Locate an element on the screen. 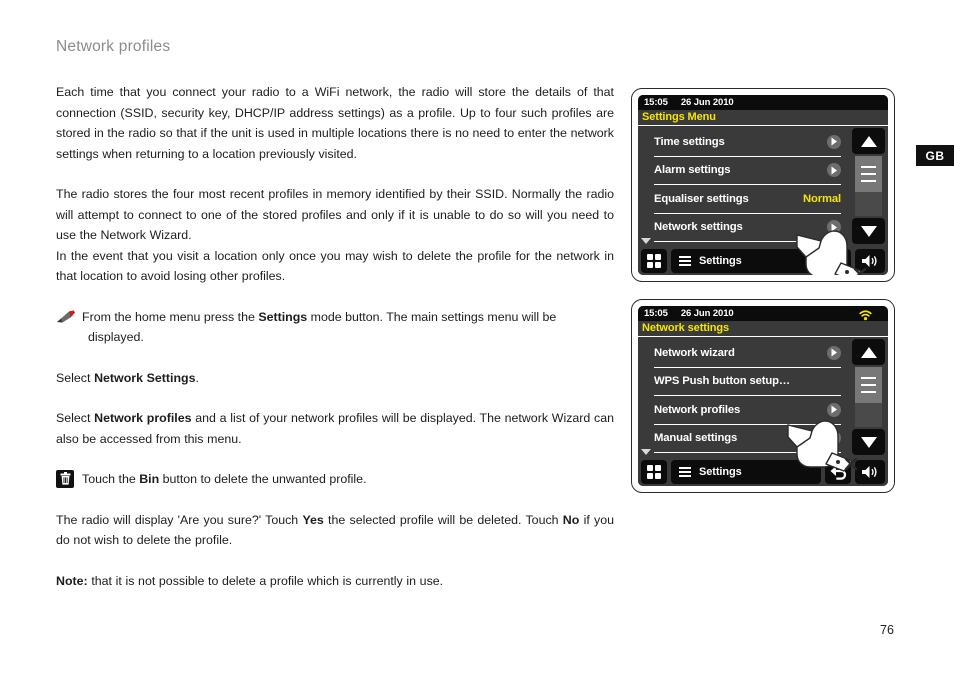 The height and width of the screenshot is (673, 954). paragraph-select-network-settings: Select Network Settings. is located at coordinates (127, 377).